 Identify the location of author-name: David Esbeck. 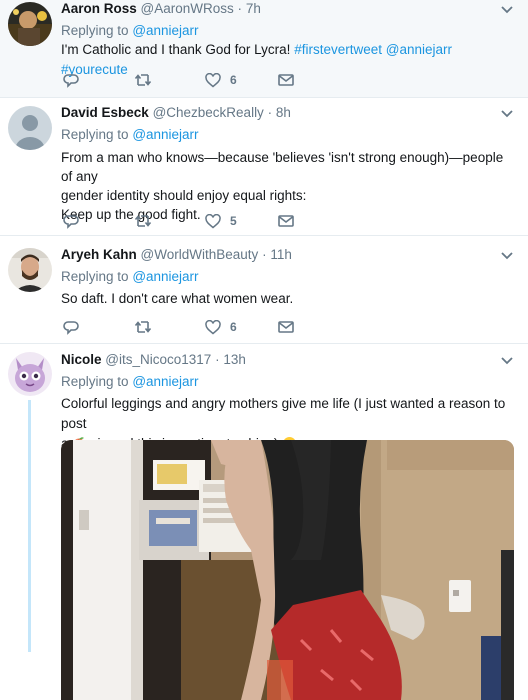
(105, 112).